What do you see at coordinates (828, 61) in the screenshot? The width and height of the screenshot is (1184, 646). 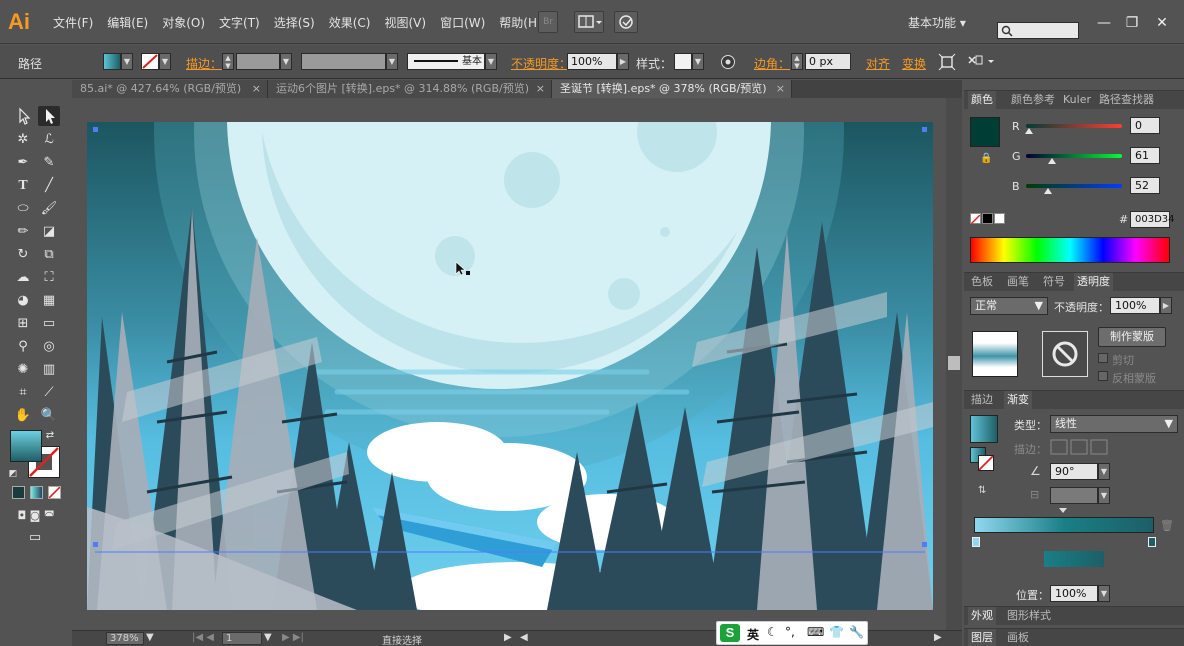 I see `corner-radius-field: 0 px` at bounding box center [828, 61].